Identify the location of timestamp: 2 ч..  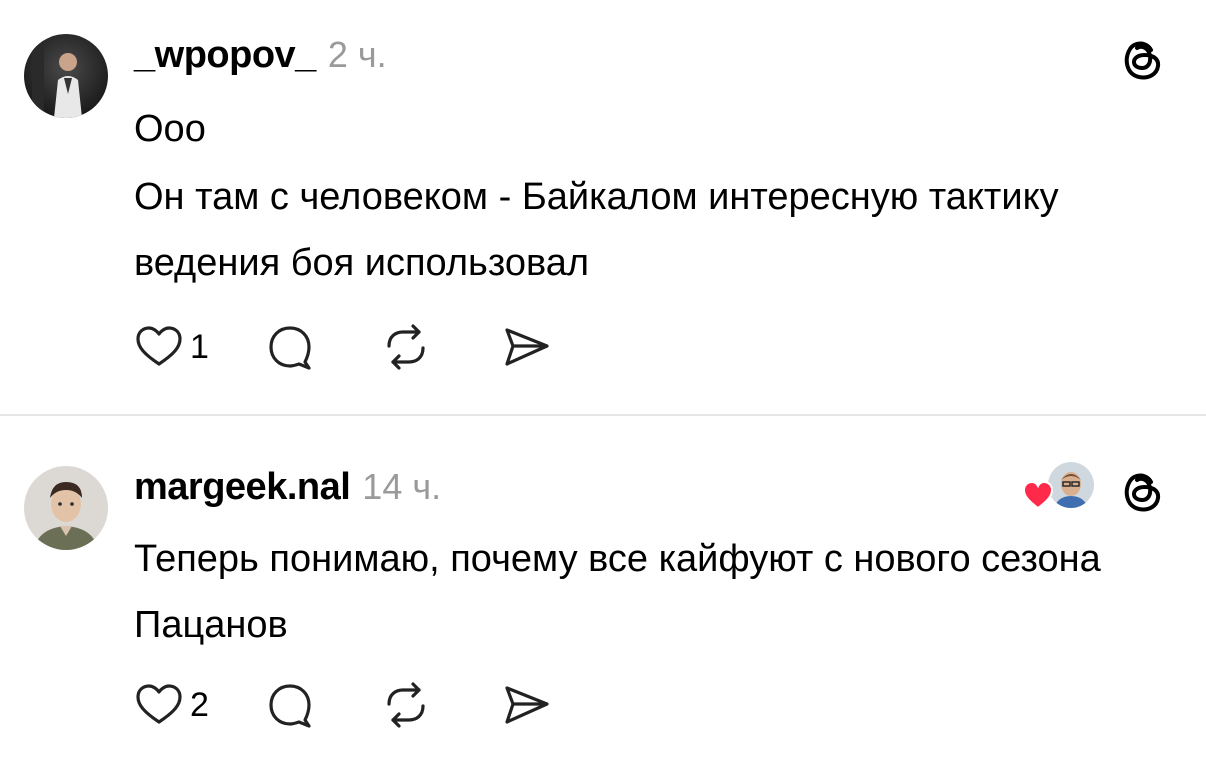
(357, 54).